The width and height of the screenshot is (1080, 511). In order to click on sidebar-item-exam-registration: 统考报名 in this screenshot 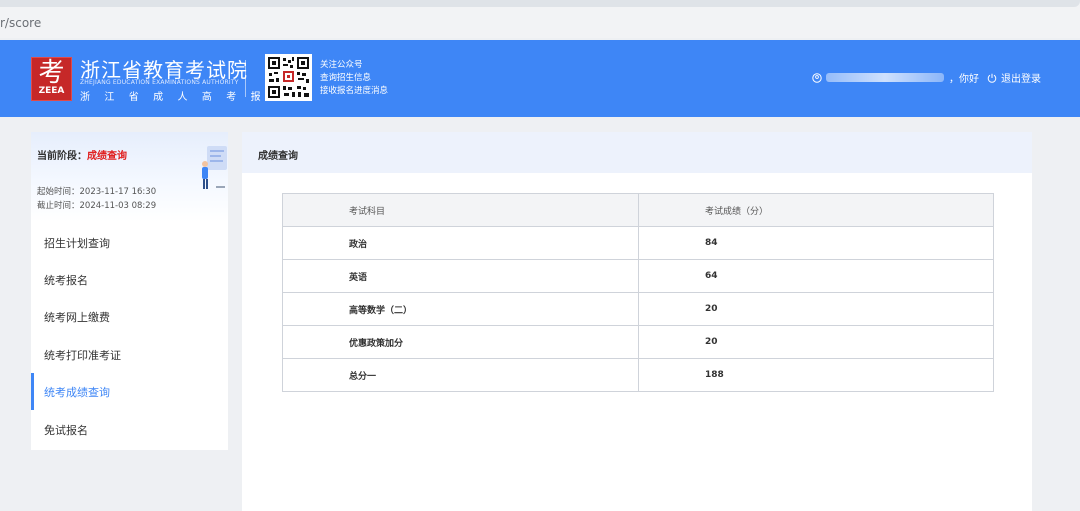, I will do `click(129, 279)`.